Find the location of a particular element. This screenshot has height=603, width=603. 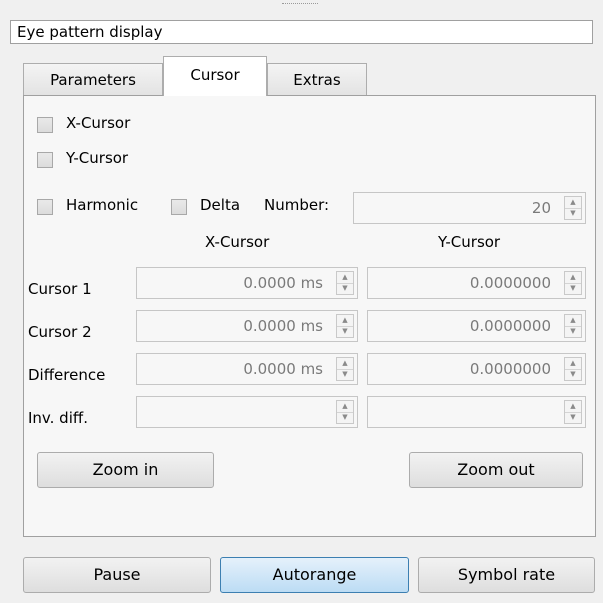

number-label: Number: is located at coordinates (297, 205).